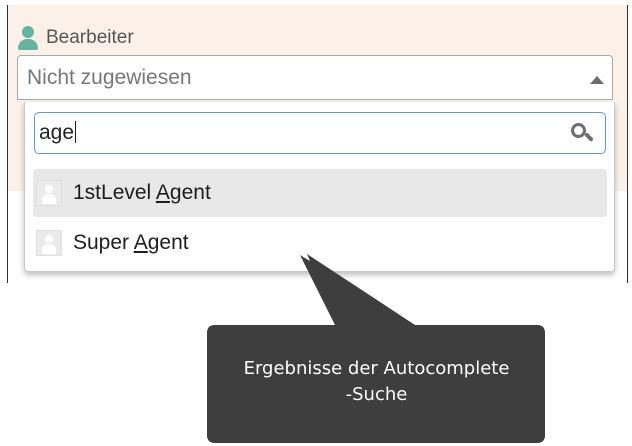 The height and width of the screenshot is (446, 632). I want to click on search-icon, so click(582, 133).